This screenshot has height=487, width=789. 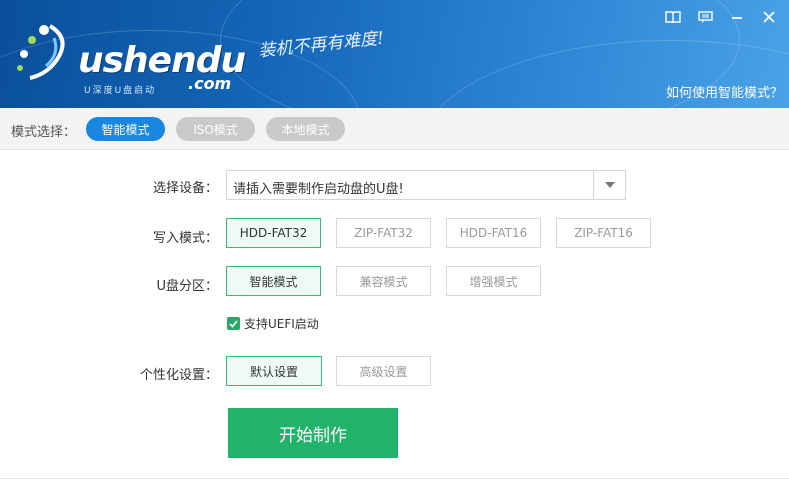 I want to click on personalize-default: 默认设置, so click(x=274, y=371).